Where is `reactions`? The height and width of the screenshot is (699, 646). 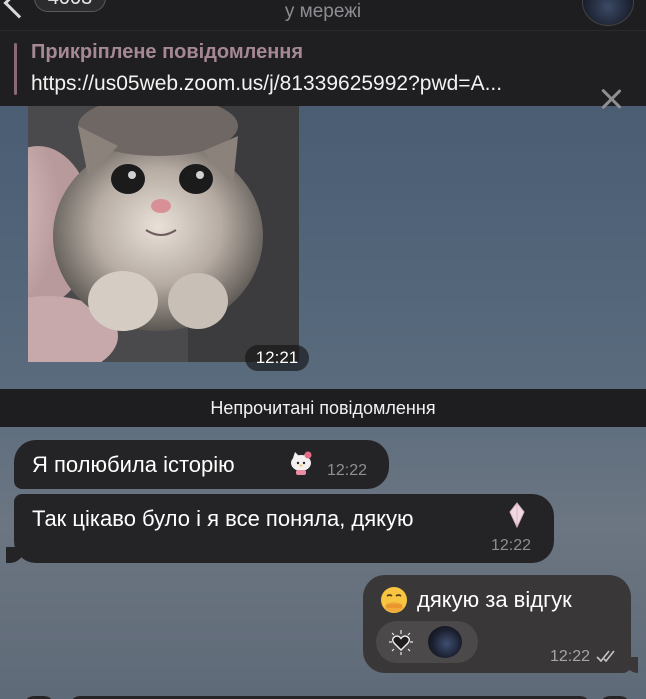 reactions is located at coordinates (427, 642).